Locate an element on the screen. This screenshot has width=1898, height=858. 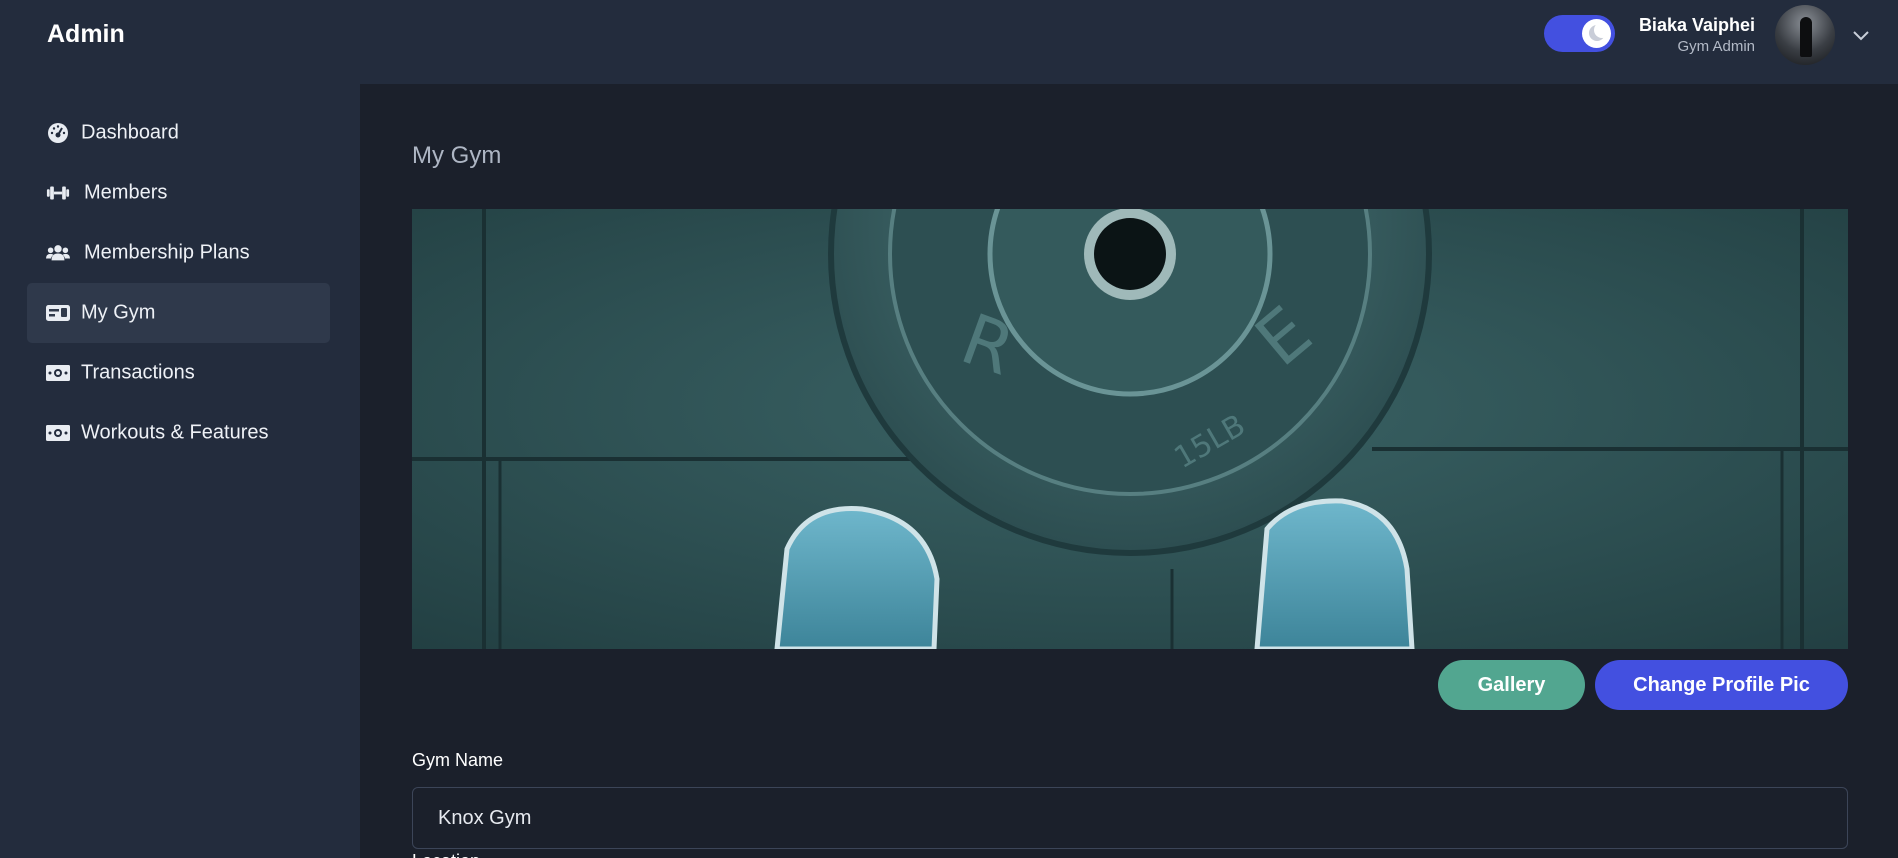
users-icon is located at coordinates (58, 253).